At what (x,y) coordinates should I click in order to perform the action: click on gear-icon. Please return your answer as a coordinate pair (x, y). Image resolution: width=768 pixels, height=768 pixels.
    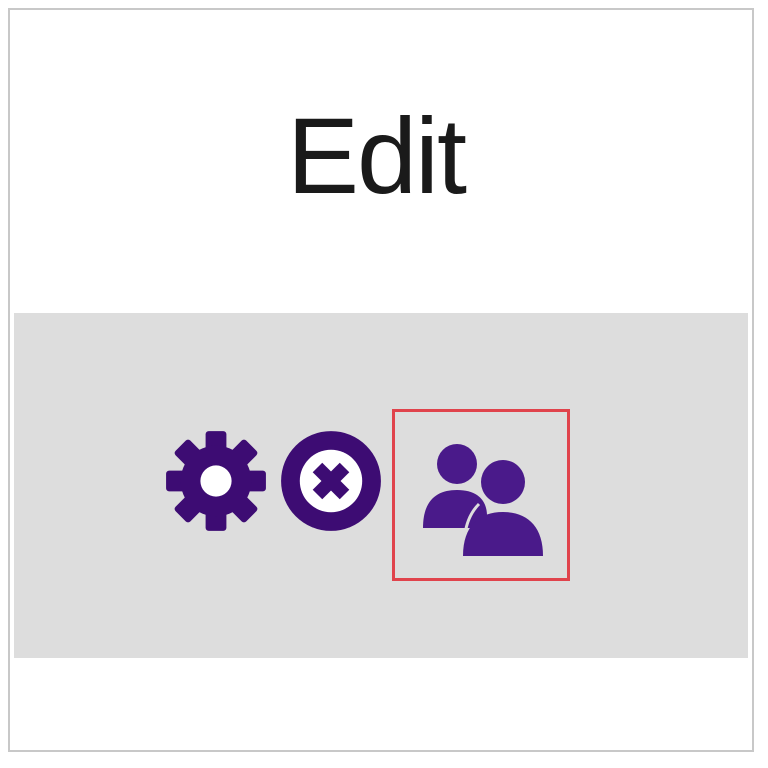
    Looking at the image, I should click on (216, 481).